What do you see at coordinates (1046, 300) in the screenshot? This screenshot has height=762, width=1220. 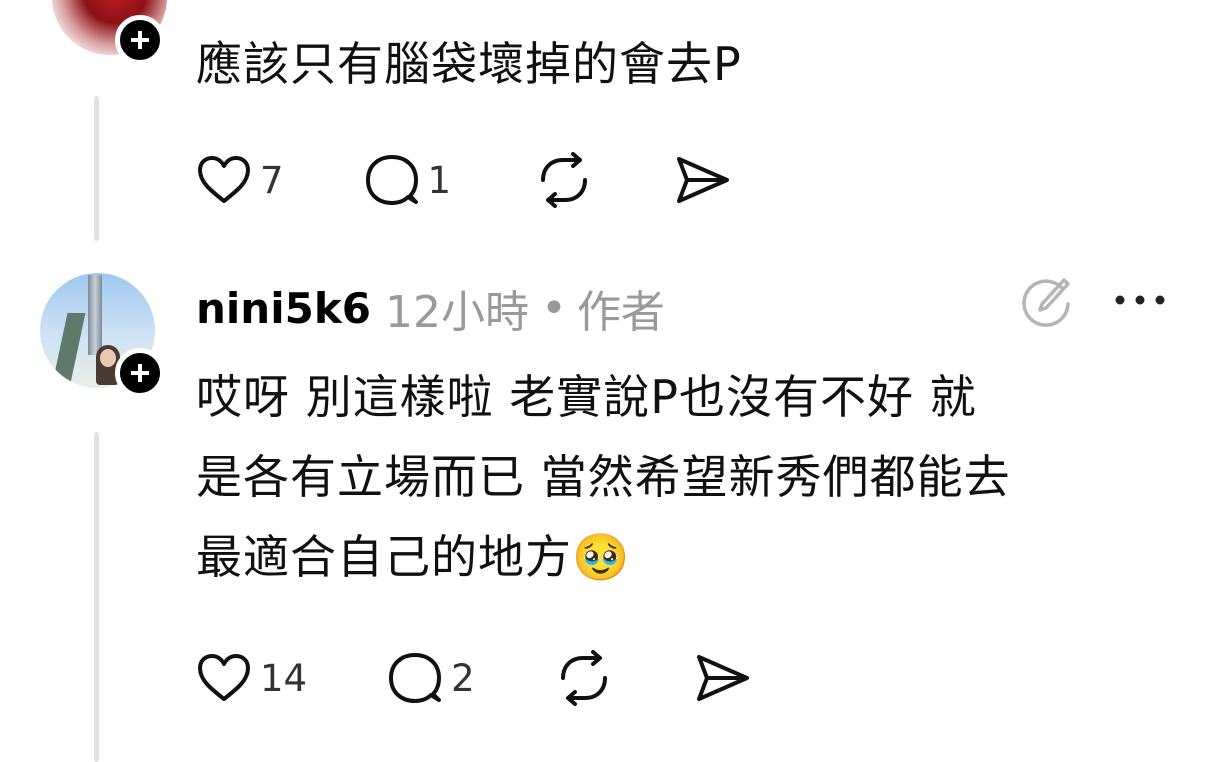 I see `edit-circle-icon` at bounding box center [1046, 300].